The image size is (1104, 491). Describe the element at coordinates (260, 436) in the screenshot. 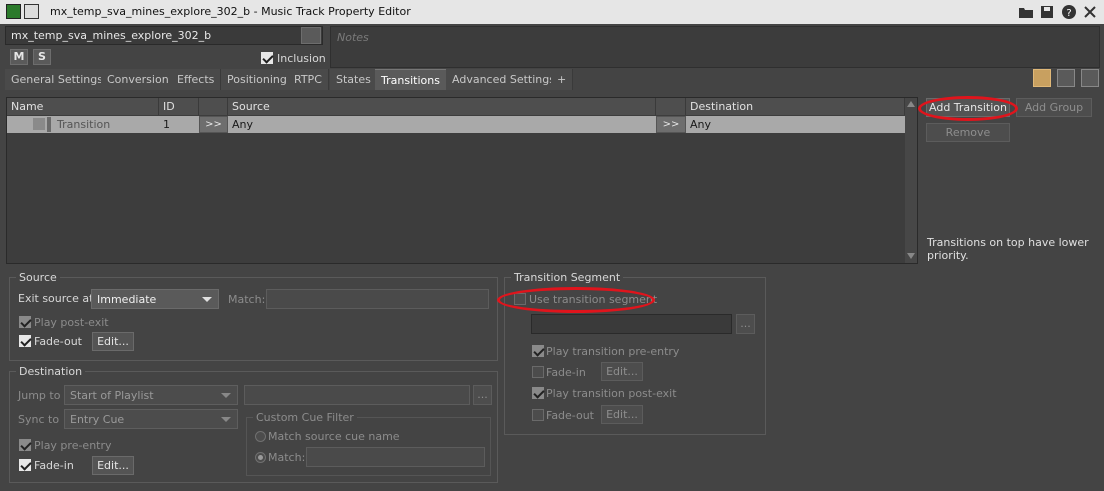

I see `match-source-cue-radio` at that location.